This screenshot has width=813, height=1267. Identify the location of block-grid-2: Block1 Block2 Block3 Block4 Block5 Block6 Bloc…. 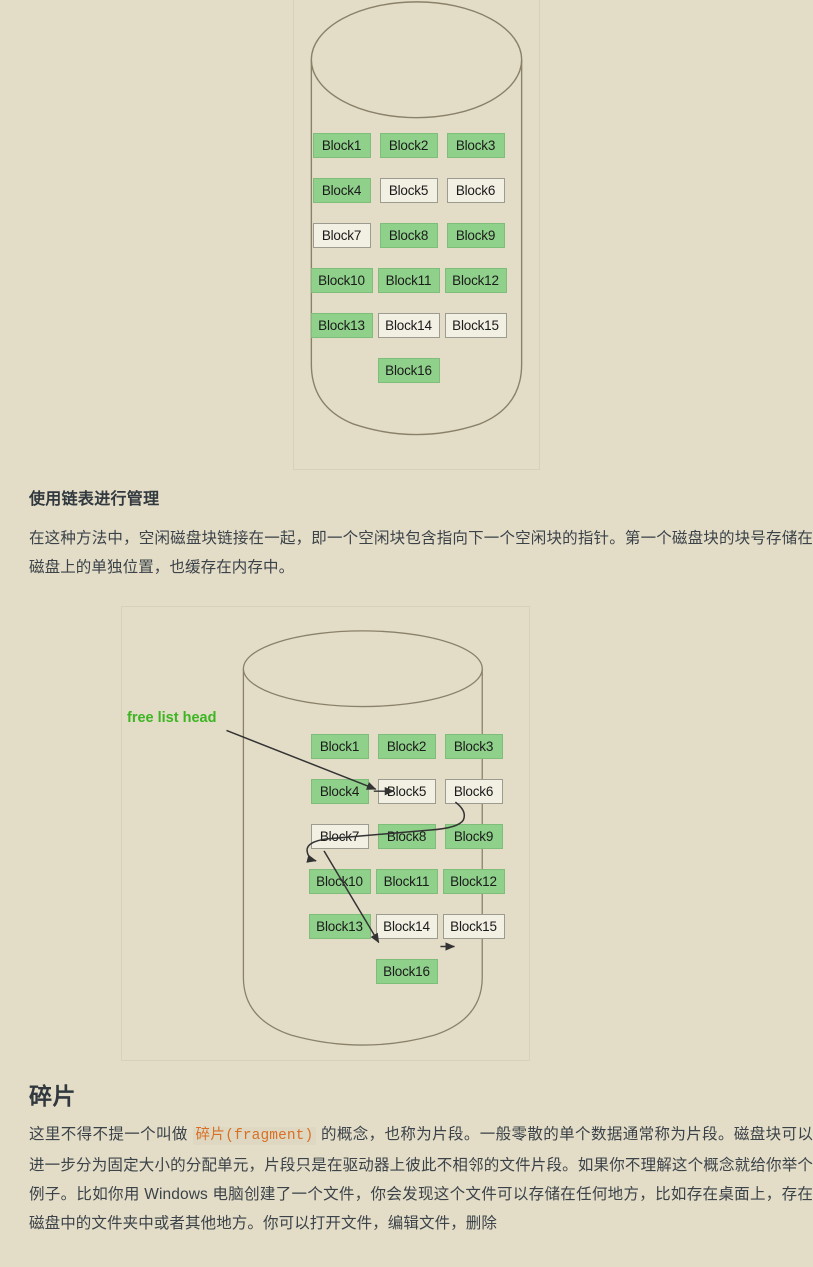
(406, 859).